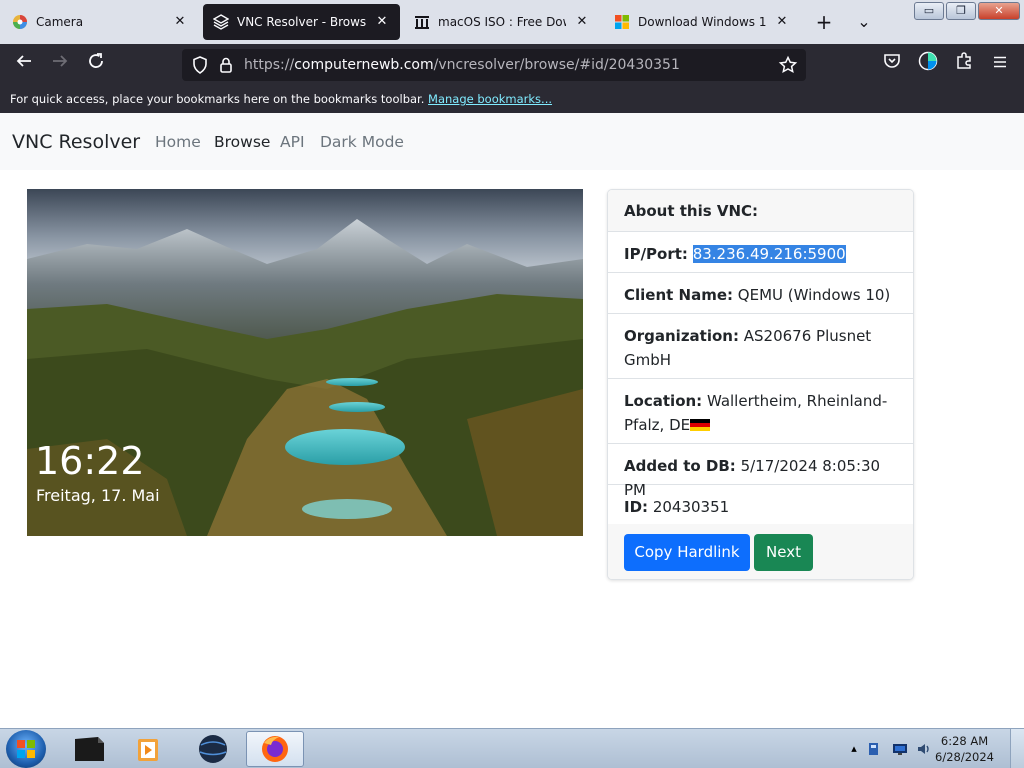 The image size is (1024, 768). What do you see at coordinates (100, 22) in the screenshot?
I see `tab-camera: Camera ✕` at bounding box center [100, 22].